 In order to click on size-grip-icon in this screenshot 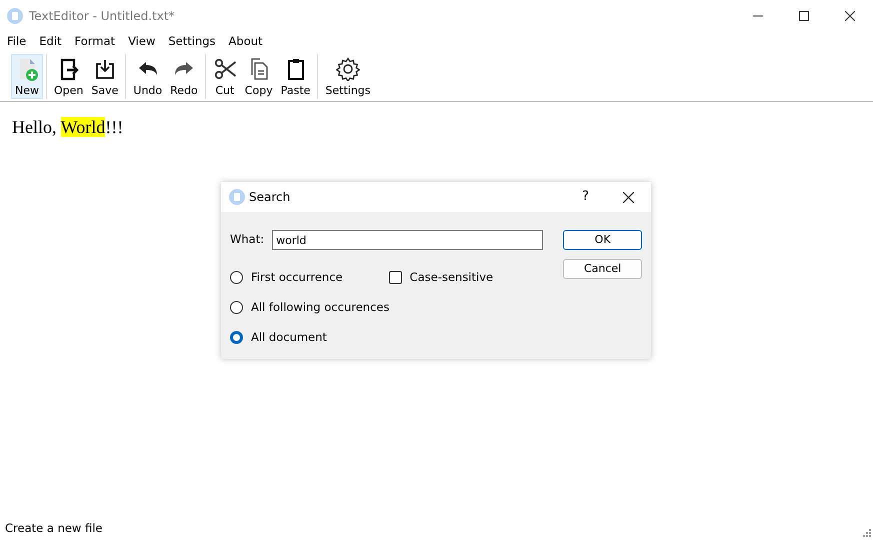, I will do `click(866, 532)`.